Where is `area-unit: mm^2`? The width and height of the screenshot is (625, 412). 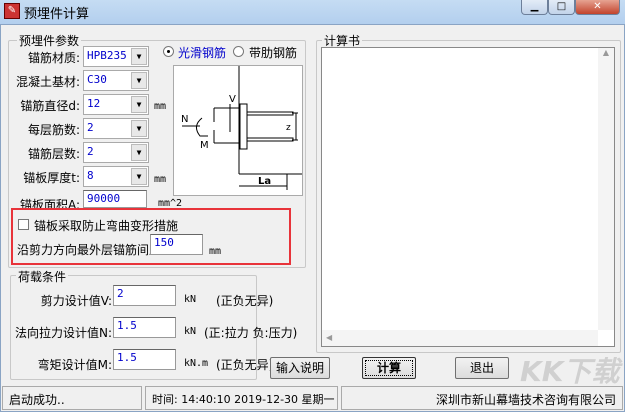
area-unit: mm^2 is located at coordinates (170, 203).